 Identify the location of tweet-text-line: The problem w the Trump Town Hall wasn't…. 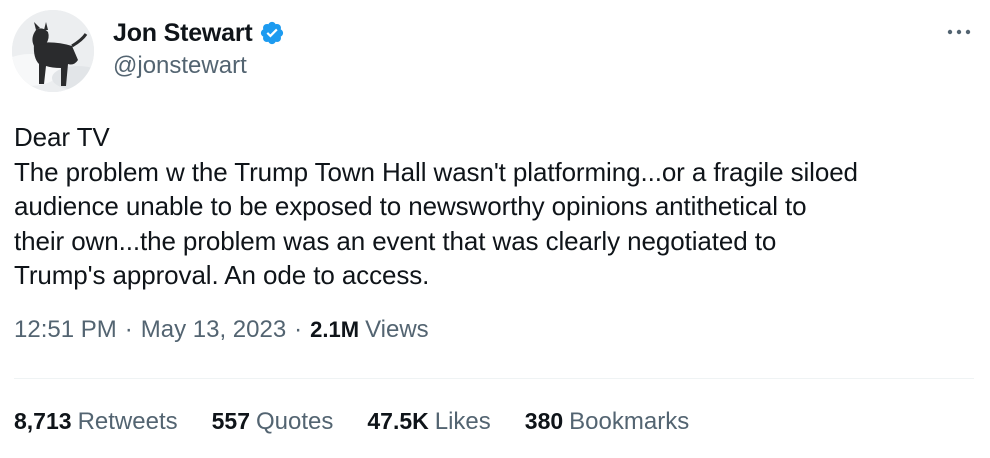
(436, 171).